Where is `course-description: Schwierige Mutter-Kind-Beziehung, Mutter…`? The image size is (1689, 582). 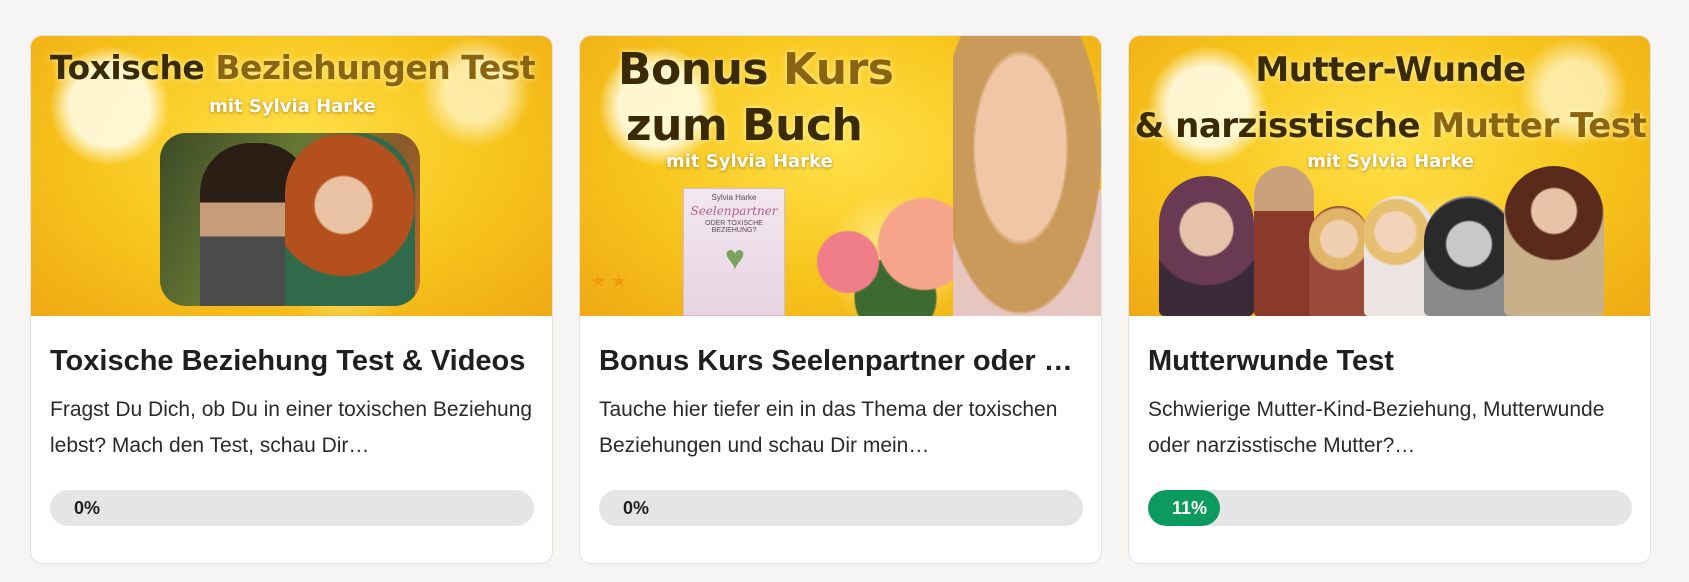
course-description: Schwierige Mutter-Kind-Beziehung, Mutter… is located at coordinates (1376, 427).